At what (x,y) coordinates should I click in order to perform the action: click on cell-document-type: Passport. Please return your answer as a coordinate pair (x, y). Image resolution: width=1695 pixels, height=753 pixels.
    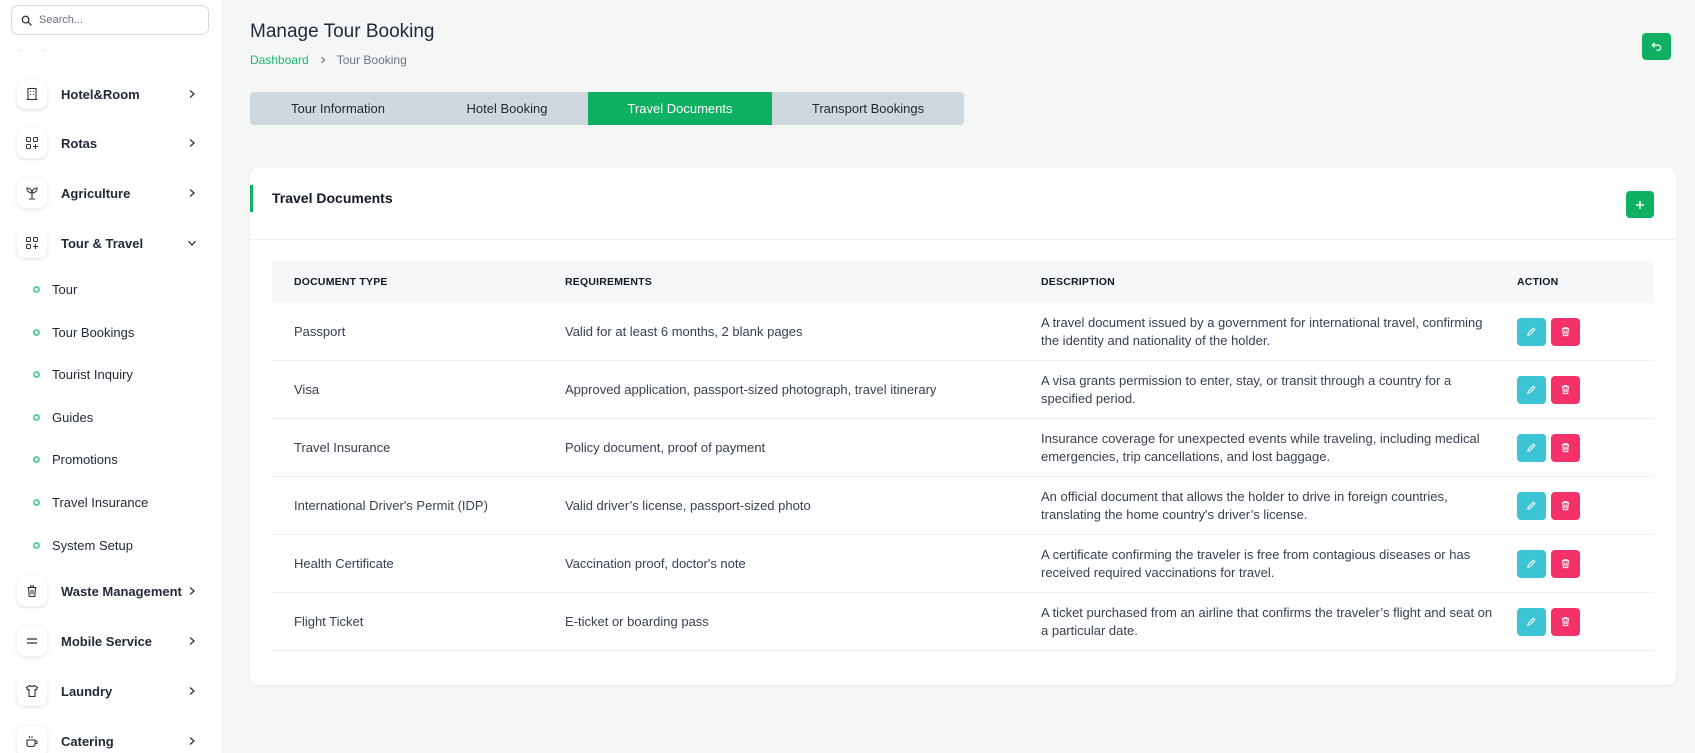
    Looking at the image, I should click on (320, 331).